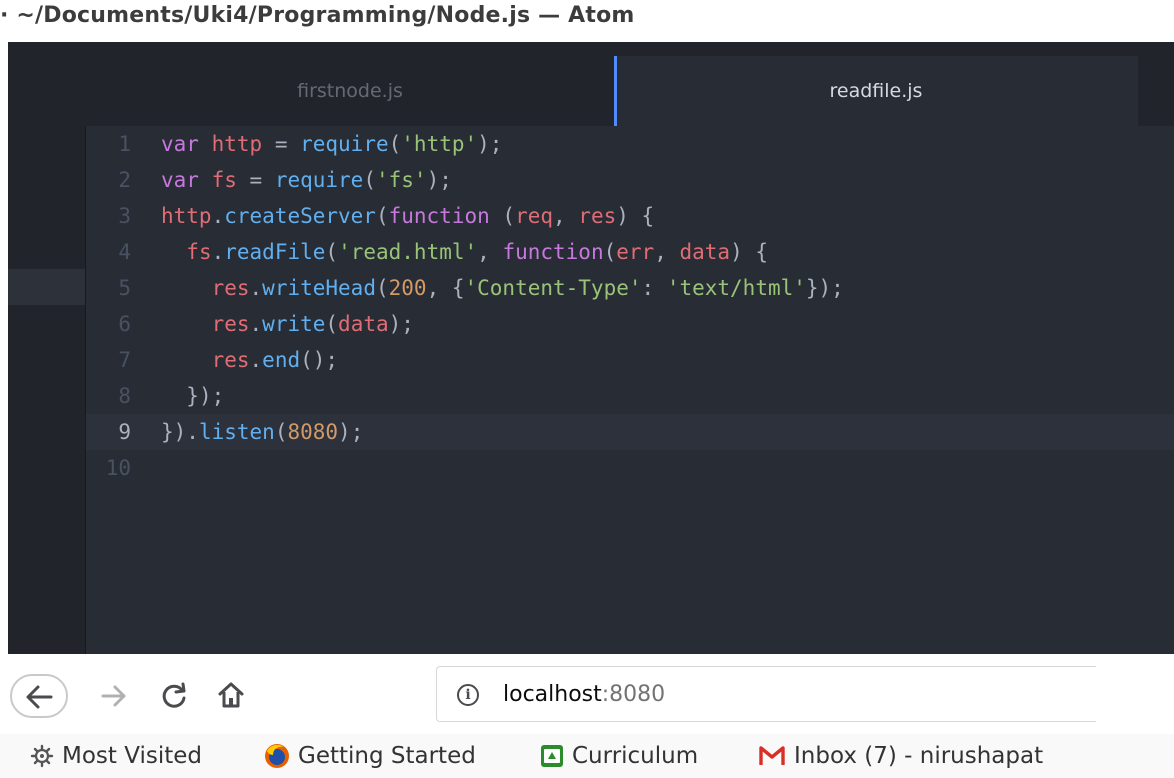 The image size is (1174, 778). Describe the element at coordinates (468, 695) in the screenshot. I see `info-icon: i` at that location.